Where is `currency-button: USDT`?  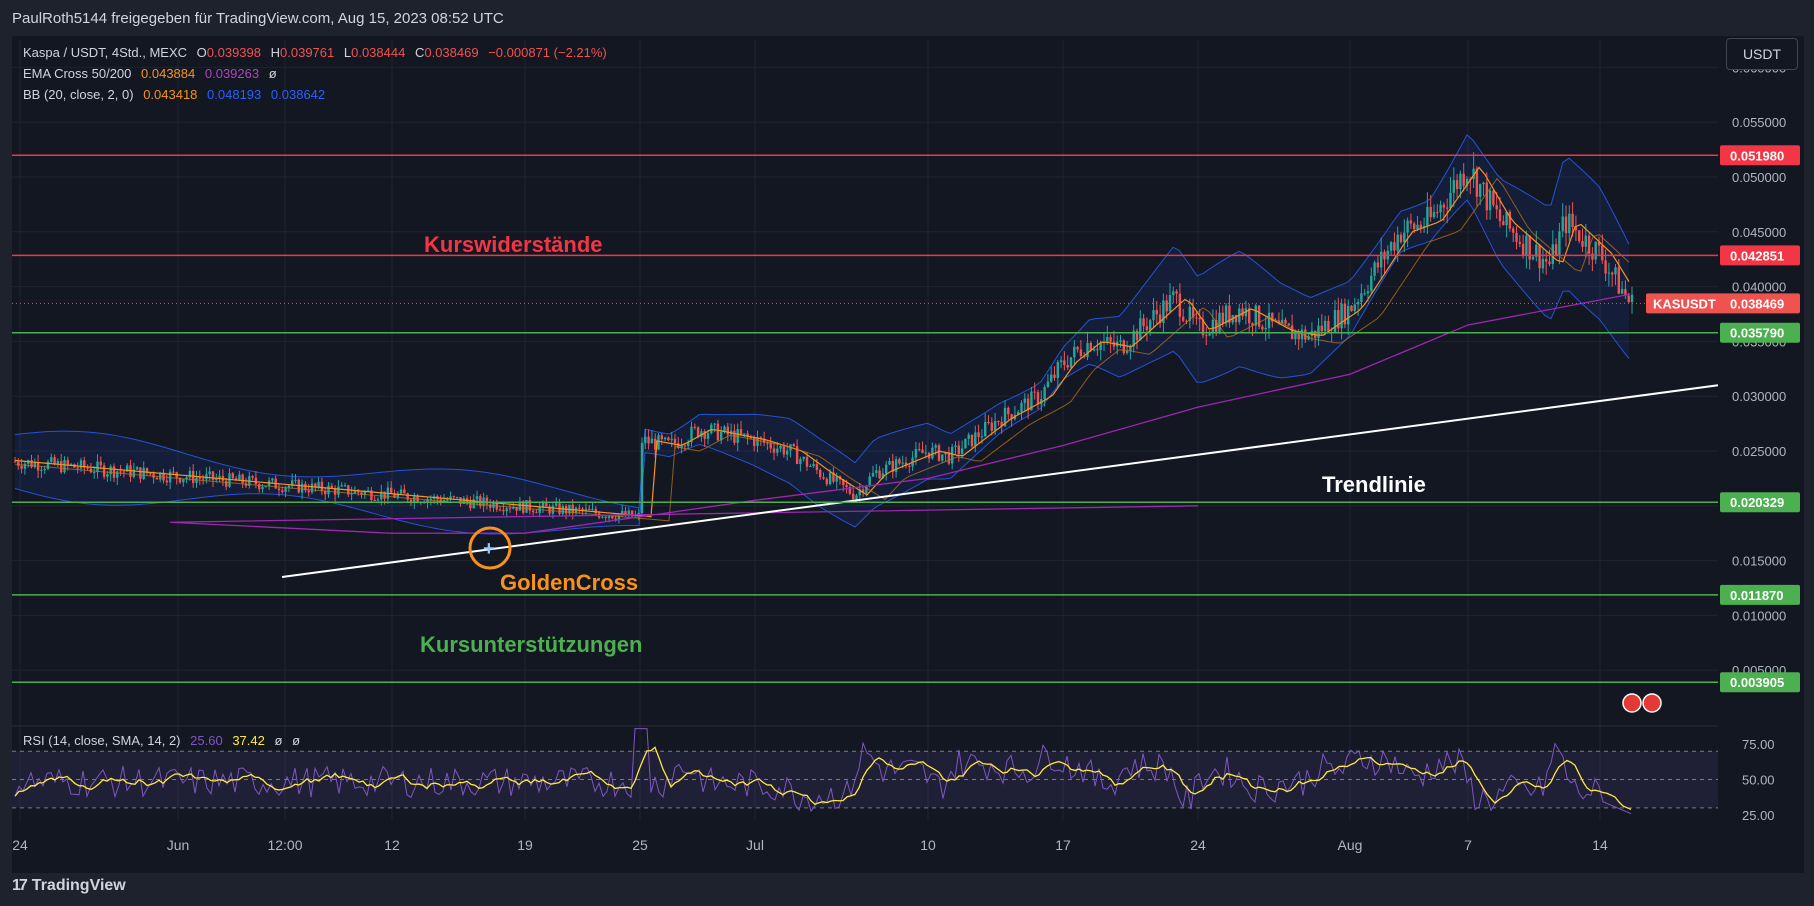 currency-button: USDT is located at coordinates (1762, 54).